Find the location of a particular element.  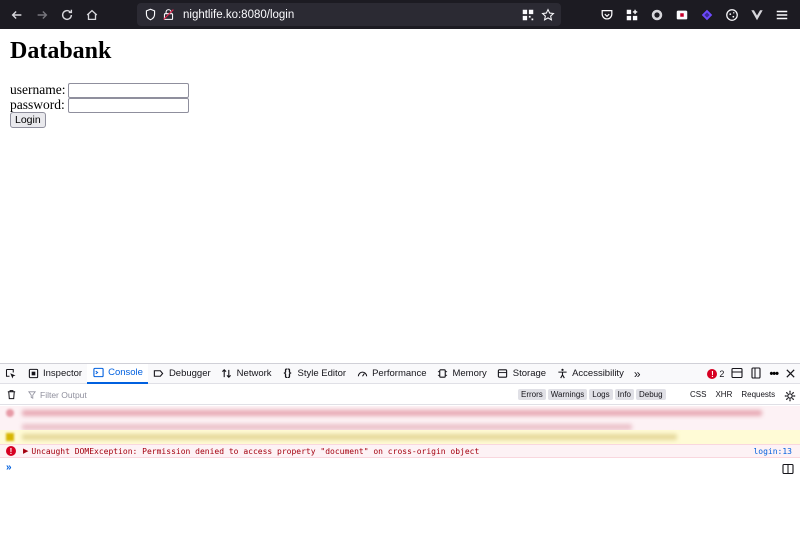

console-input-row: » is located at coordinates (400, 467).